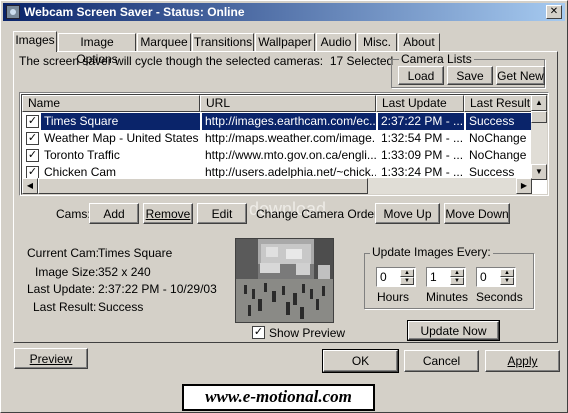 This screenshot has width=568, height=413. I want to click on get-new-button: Get New, so click(520, 75).